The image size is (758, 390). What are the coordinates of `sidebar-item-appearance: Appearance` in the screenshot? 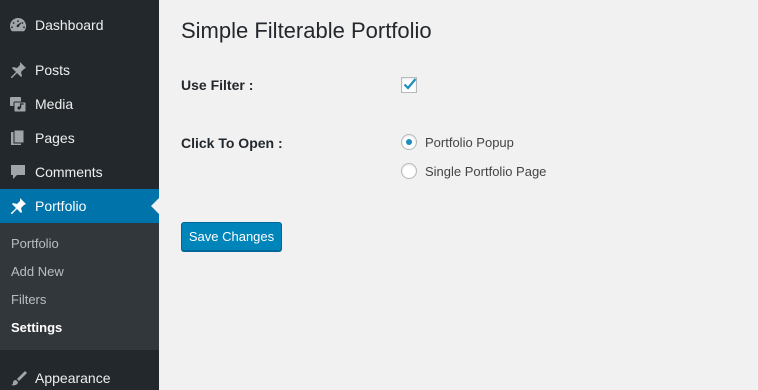 It's located at (79, 375).